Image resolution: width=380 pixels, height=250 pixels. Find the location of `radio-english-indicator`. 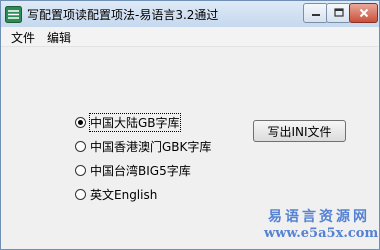

radio-english-indicator is located at coordinates (80, 194).